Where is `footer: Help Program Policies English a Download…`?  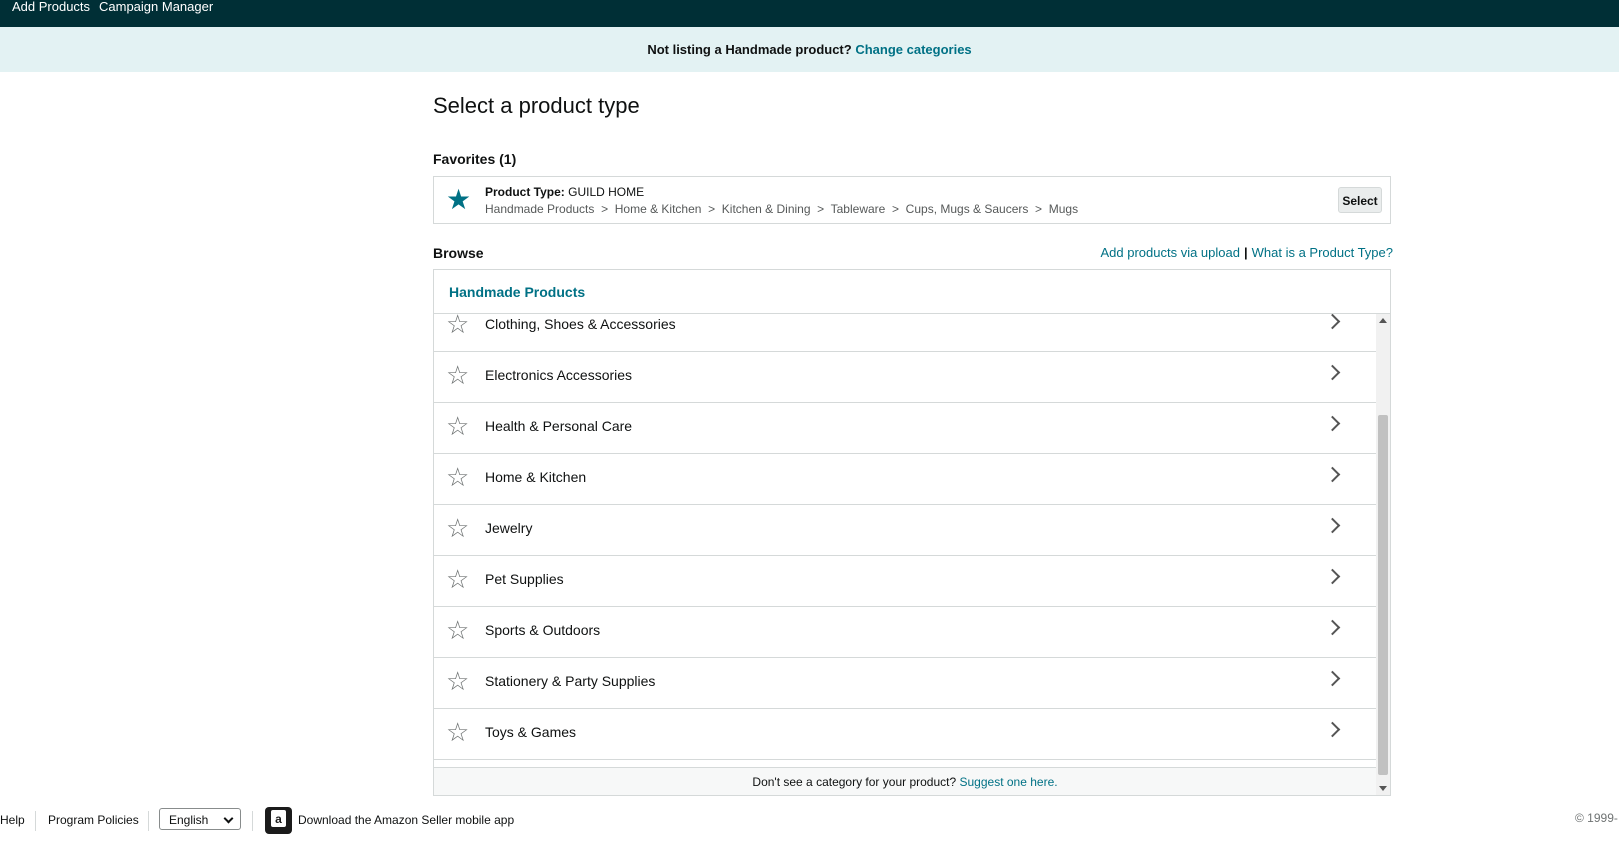
footer: Help Program Policies English a Download… is located at coordinates (809, 820).